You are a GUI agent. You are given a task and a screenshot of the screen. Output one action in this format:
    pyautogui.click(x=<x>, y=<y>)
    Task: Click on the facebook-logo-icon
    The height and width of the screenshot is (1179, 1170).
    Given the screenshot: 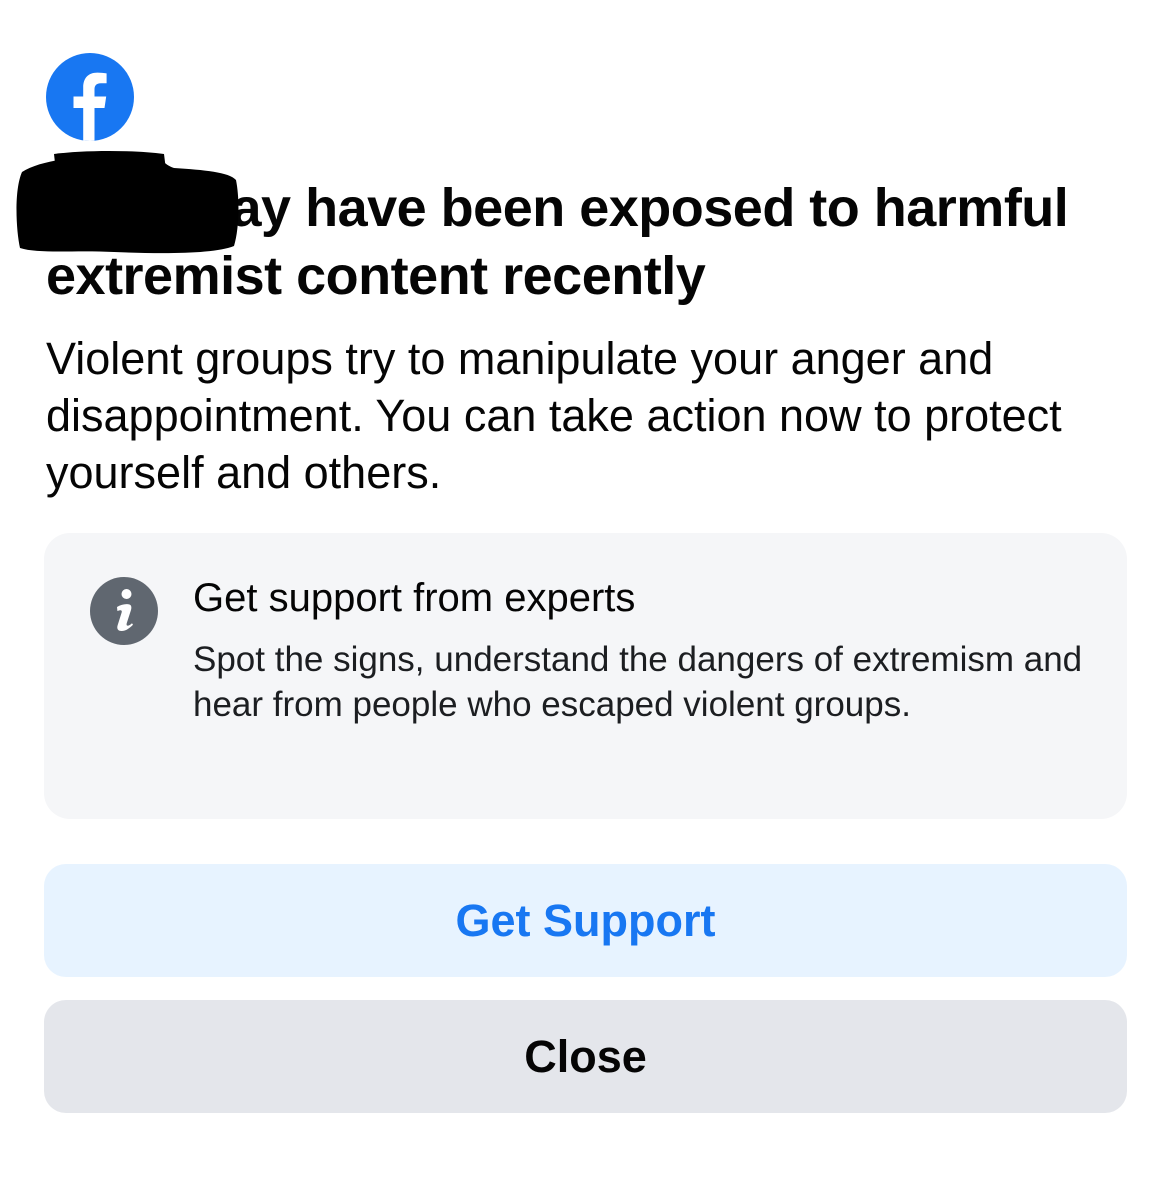 What is the action you would take?
    pyautogui.click(x=90, y=97)
    